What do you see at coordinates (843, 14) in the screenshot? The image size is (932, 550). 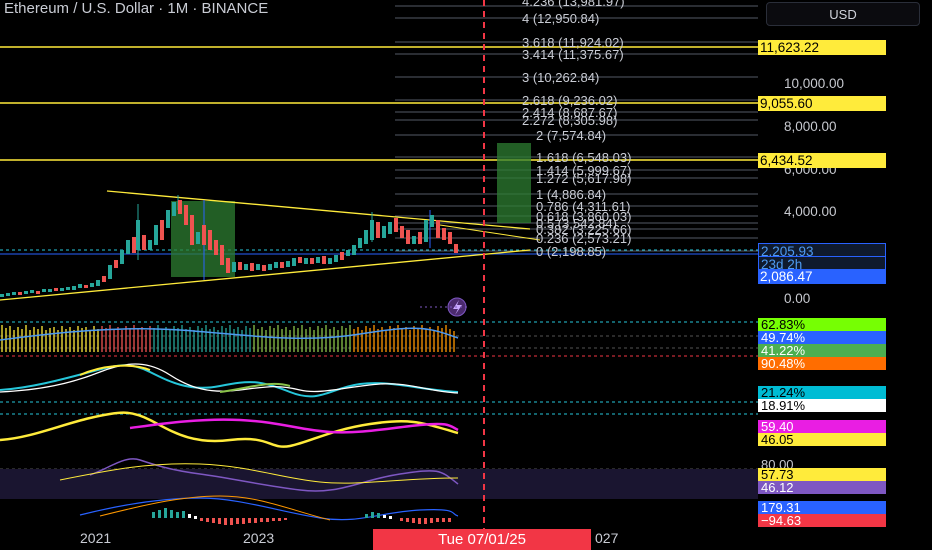 I see `currency-button: USD` at bounding box center [843, 14].